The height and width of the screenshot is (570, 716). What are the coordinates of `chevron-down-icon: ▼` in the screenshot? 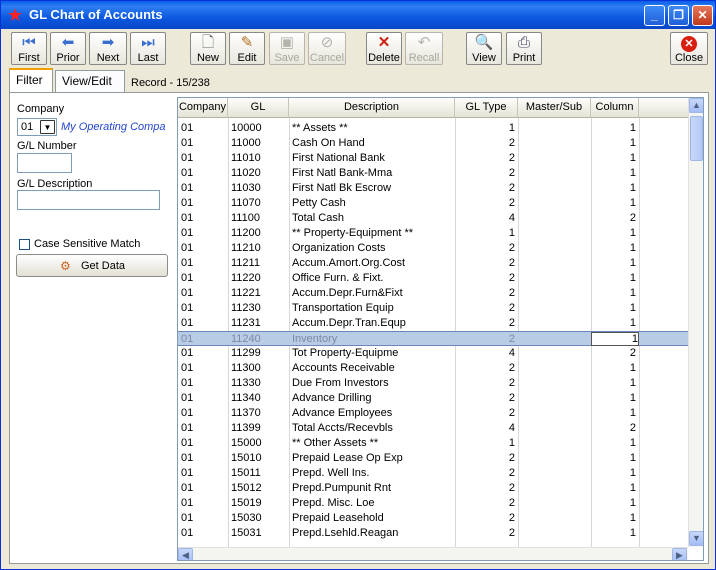 It's located at (47, 127).